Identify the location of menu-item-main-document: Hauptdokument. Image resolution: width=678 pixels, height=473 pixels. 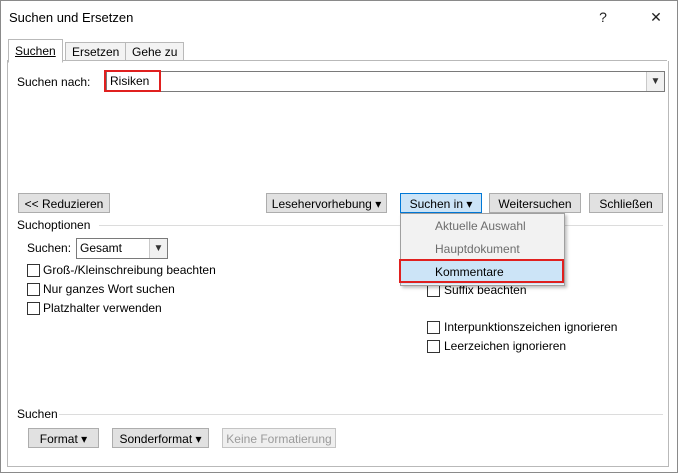
(482, 249).